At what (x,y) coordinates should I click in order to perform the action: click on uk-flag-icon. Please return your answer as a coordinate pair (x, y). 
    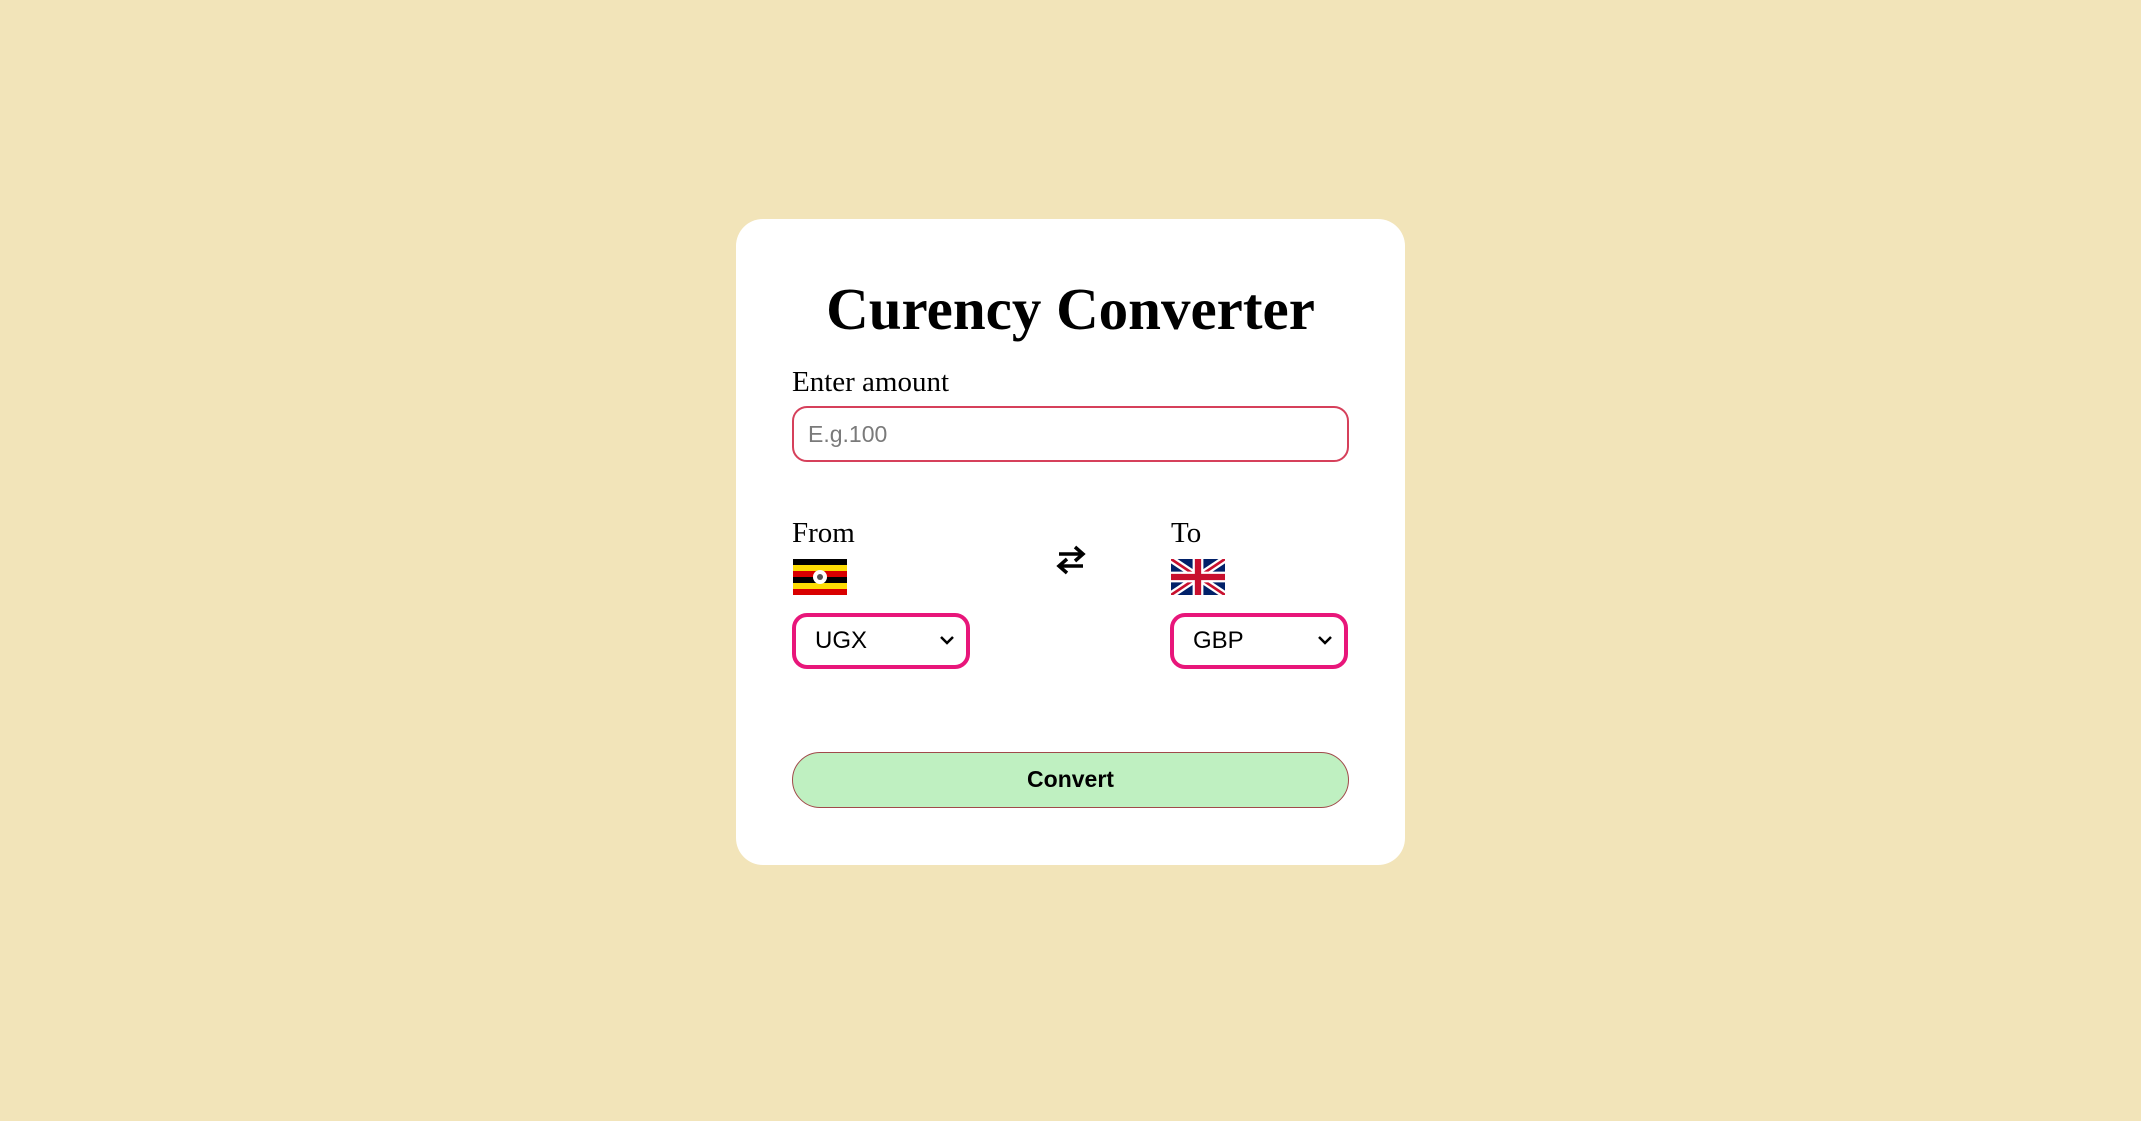
    Looking at the image, I should click on (1198, 577).